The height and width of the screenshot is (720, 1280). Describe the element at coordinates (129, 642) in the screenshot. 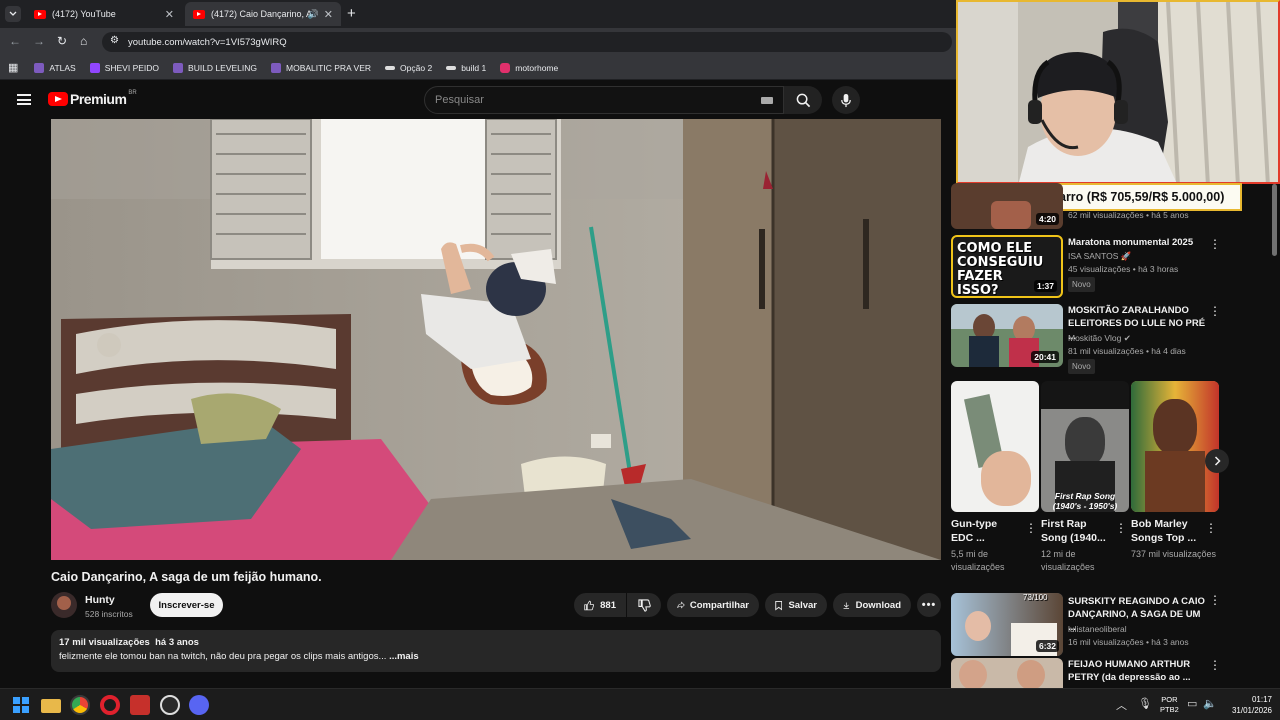

I see `views-date: 17 mil visualizações há 3 anos` at that location.